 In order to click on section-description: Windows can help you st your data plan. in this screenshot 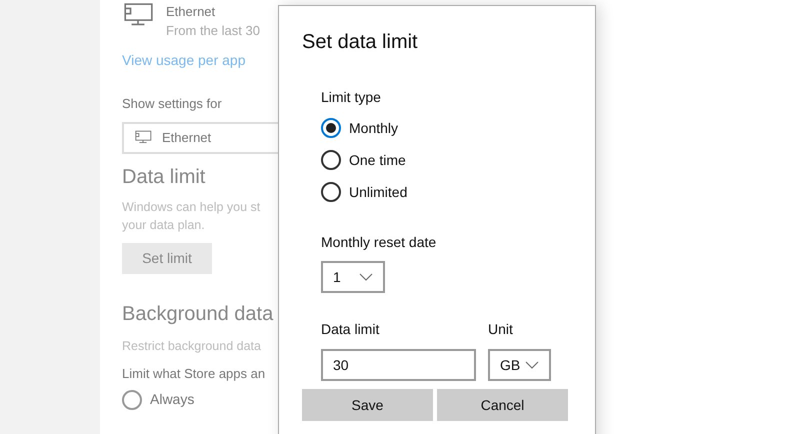, I will do `click(192, 216)`.